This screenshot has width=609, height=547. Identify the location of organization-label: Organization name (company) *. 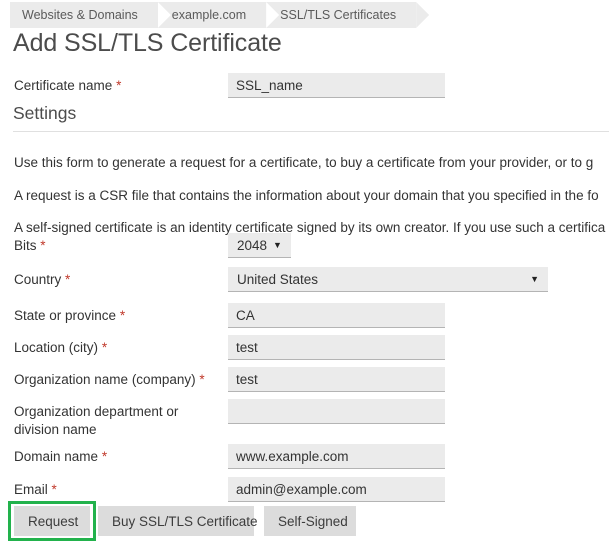
(109, 380).